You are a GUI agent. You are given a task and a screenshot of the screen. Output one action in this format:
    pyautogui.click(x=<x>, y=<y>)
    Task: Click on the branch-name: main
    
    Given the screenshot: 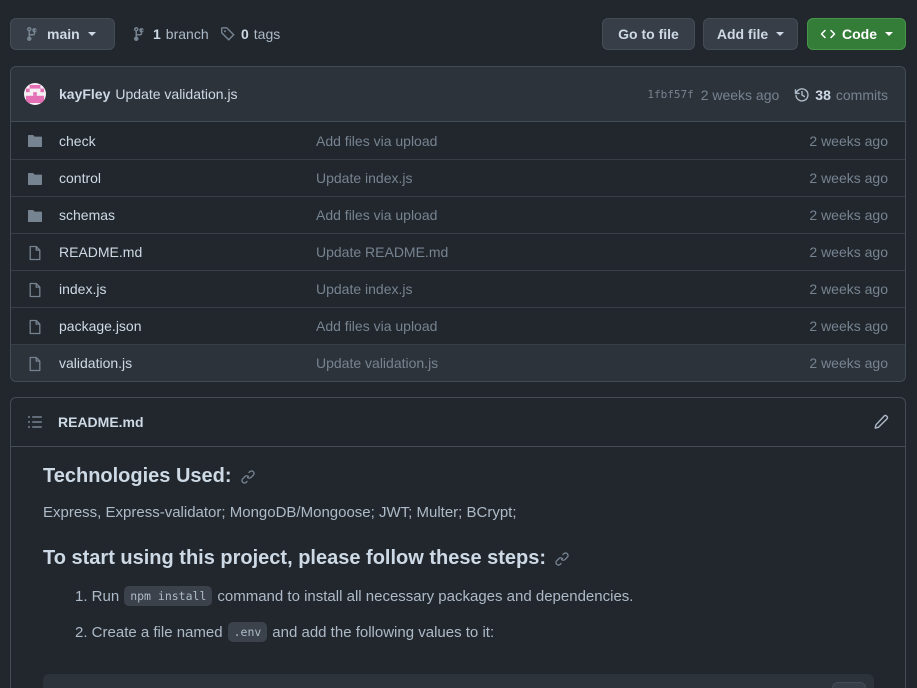 What is the action you would take?
    pyautogui.click(x=63, y=34)
    